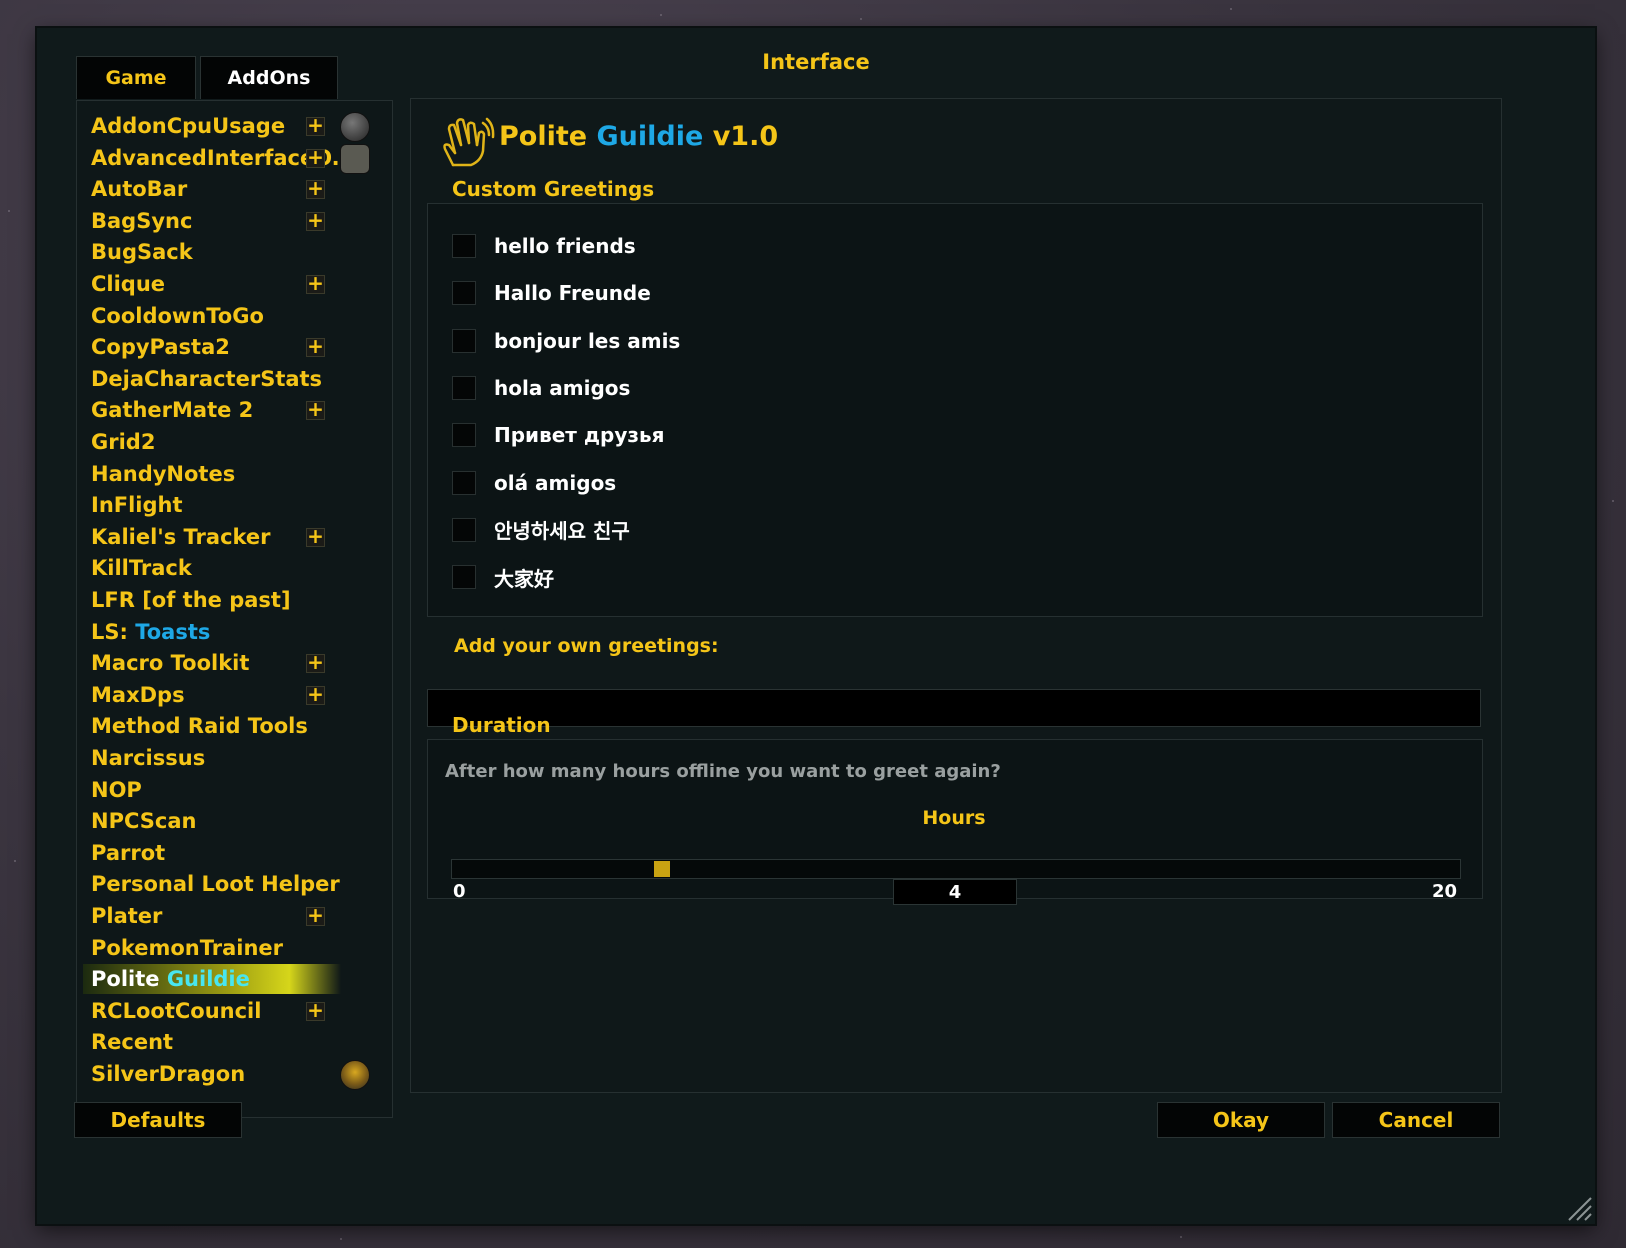  What do you see at coordinates (128, 284) in the screenshot?
I see `addon-item-label: Clique` at bounding box center [128, 284].